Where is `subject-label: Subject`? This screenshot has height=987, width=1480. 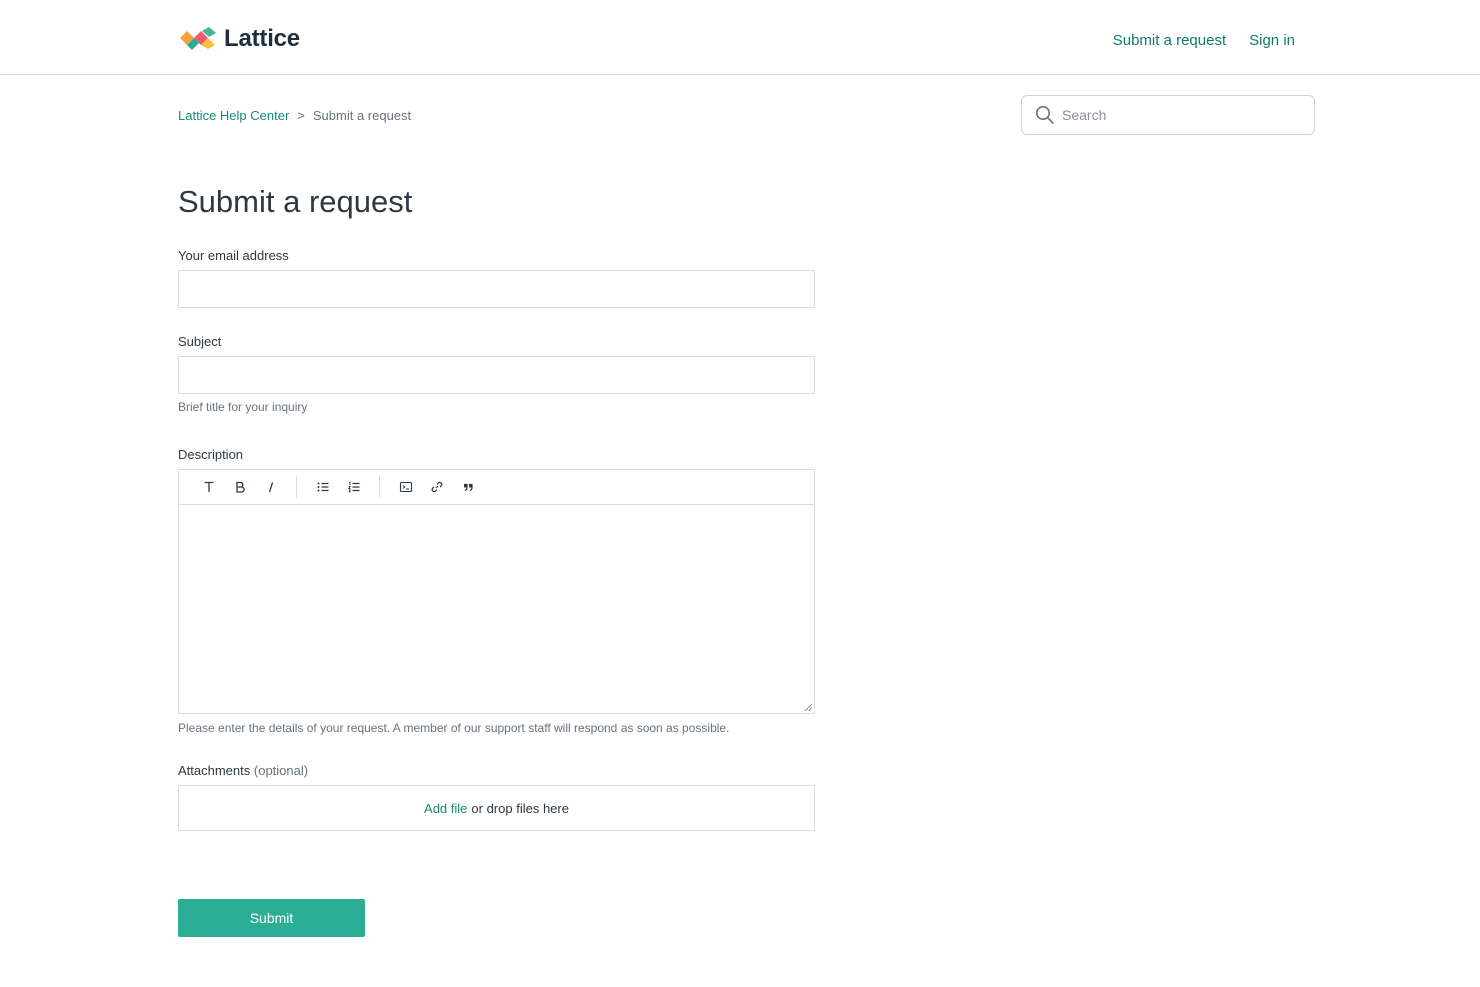 subject-label: Subject is located at coordinates (200, 341).